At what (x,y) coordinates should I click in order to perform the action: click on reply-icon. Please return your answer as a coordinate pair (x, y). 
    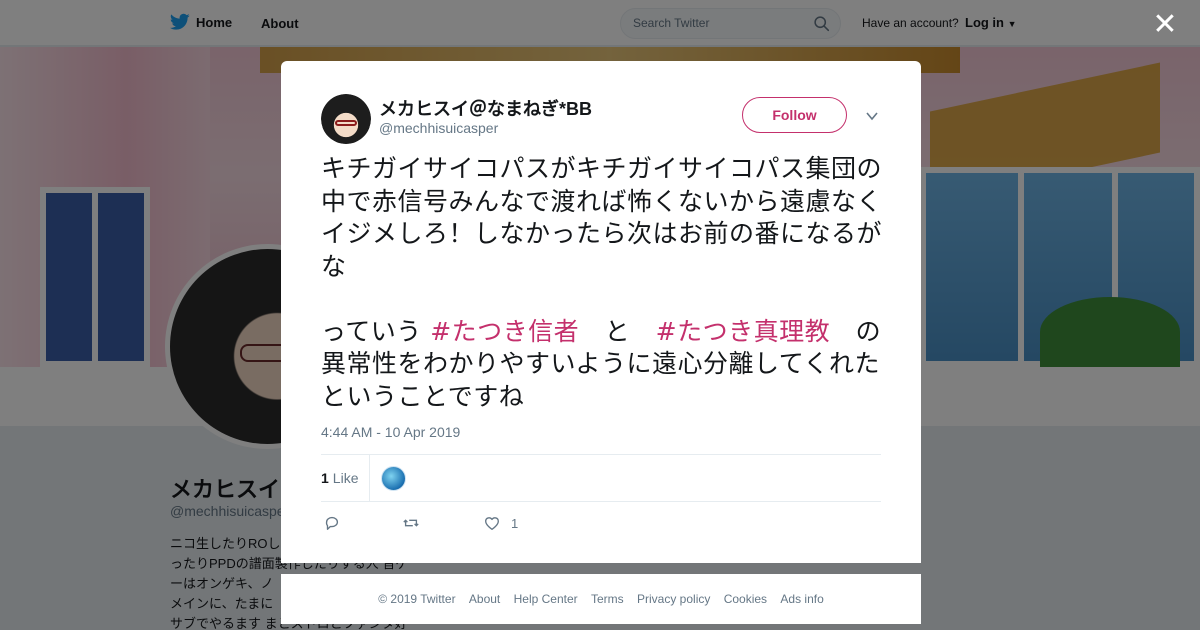
    Looking at the image, I should click on (332, 523).